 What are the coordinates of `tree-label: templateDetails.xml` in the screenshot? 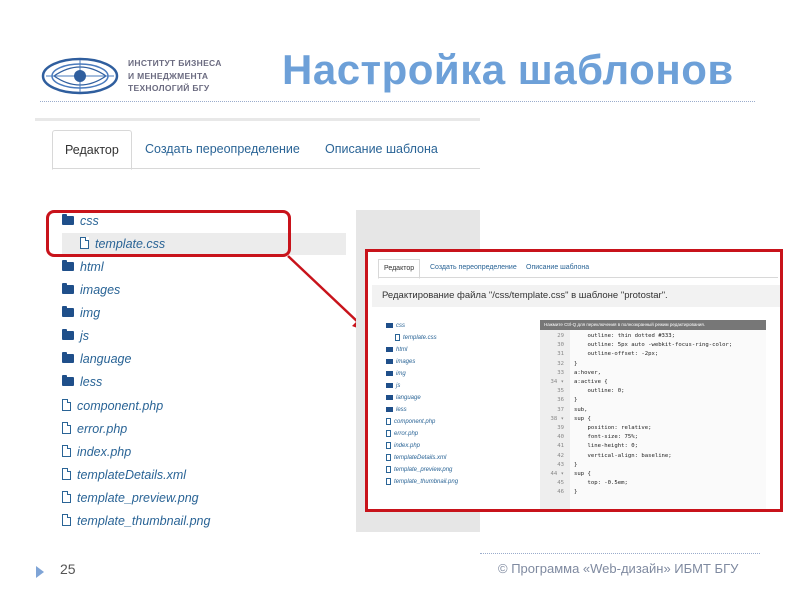 It's located at (132, 475).